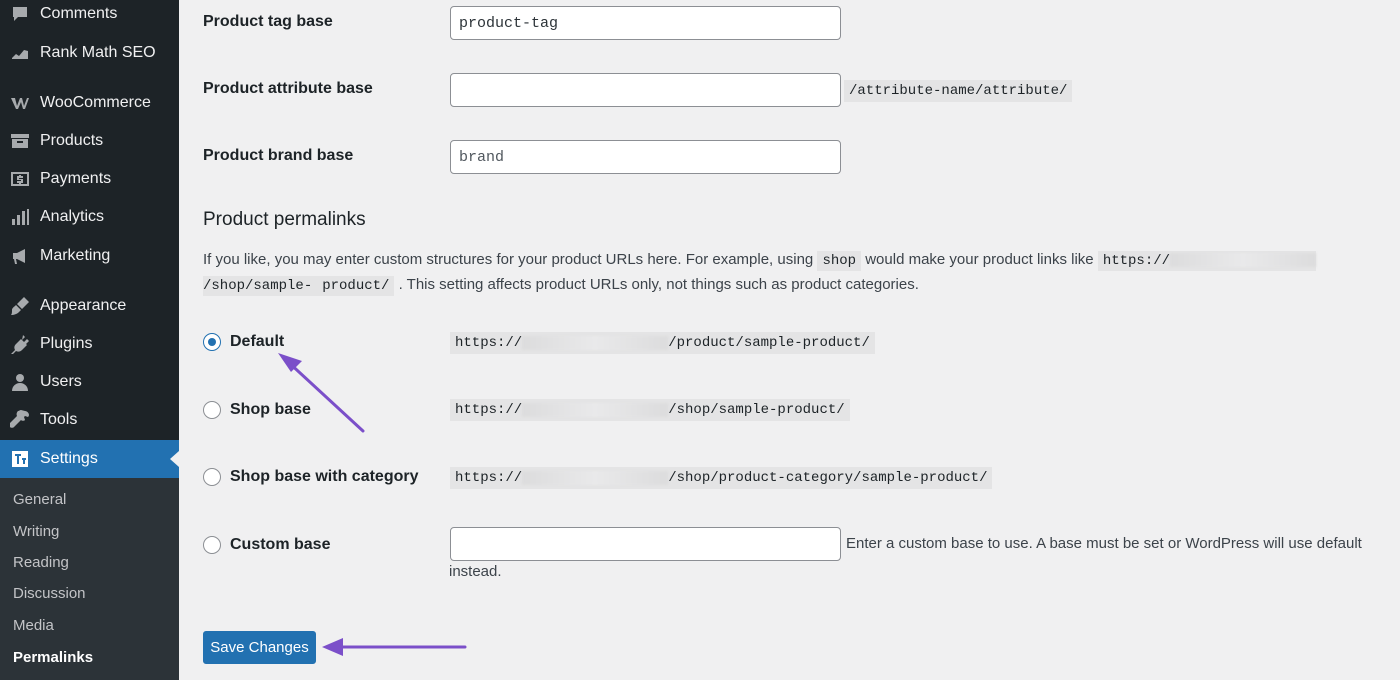 The height and width of the screenshot is (680, 1400). What do you see at coordinates (475, 571) in the screenshot?
I see `custom-base-help-cont: instead.` at bounding box center [475, 571].